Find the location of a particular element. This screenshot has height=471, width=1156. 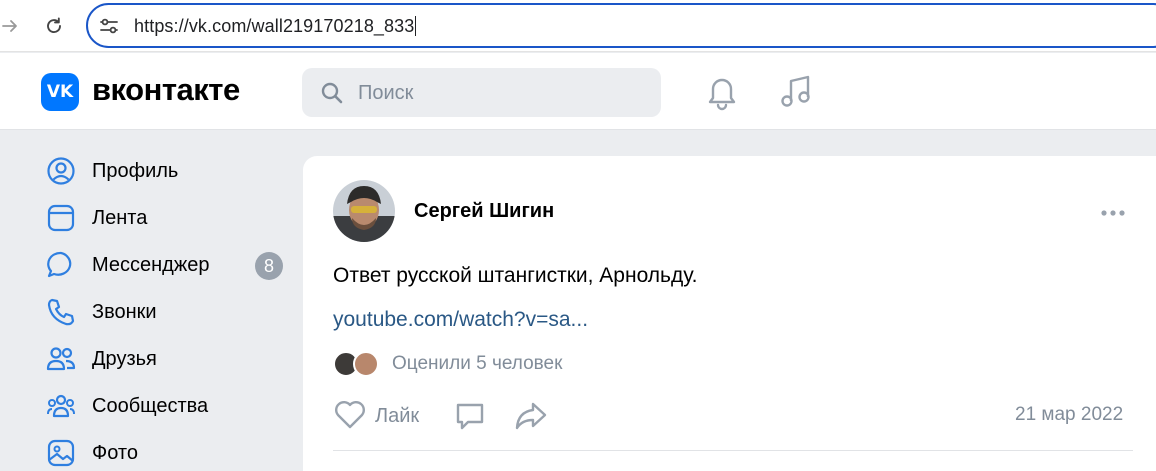

forward-arrow-icon is located at coordinates (12, 26).